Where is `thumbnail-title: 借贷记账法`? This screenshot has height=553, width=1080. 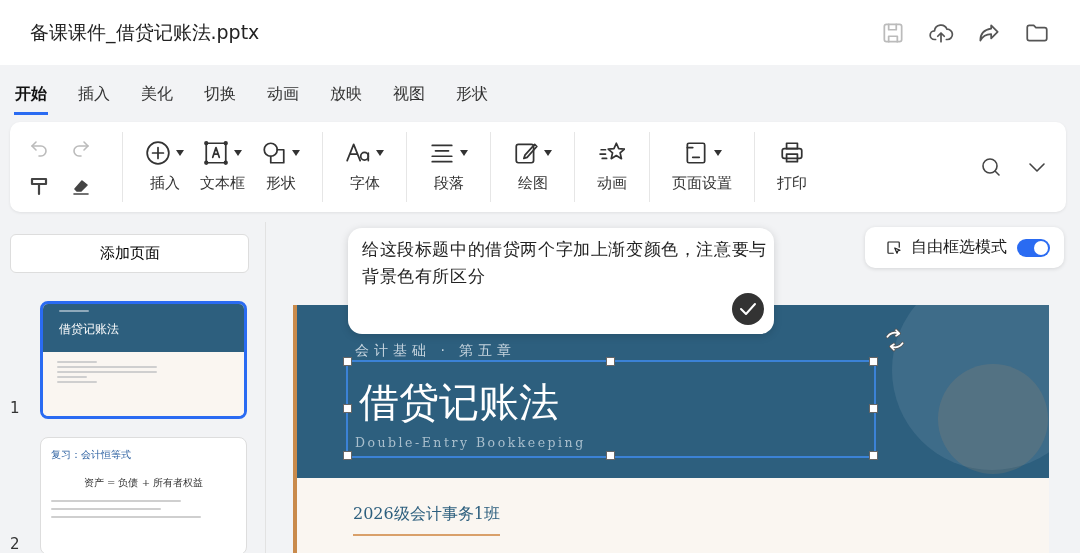
thumbnail-title: 借贷记账法 is located at coordinates (89, 329).